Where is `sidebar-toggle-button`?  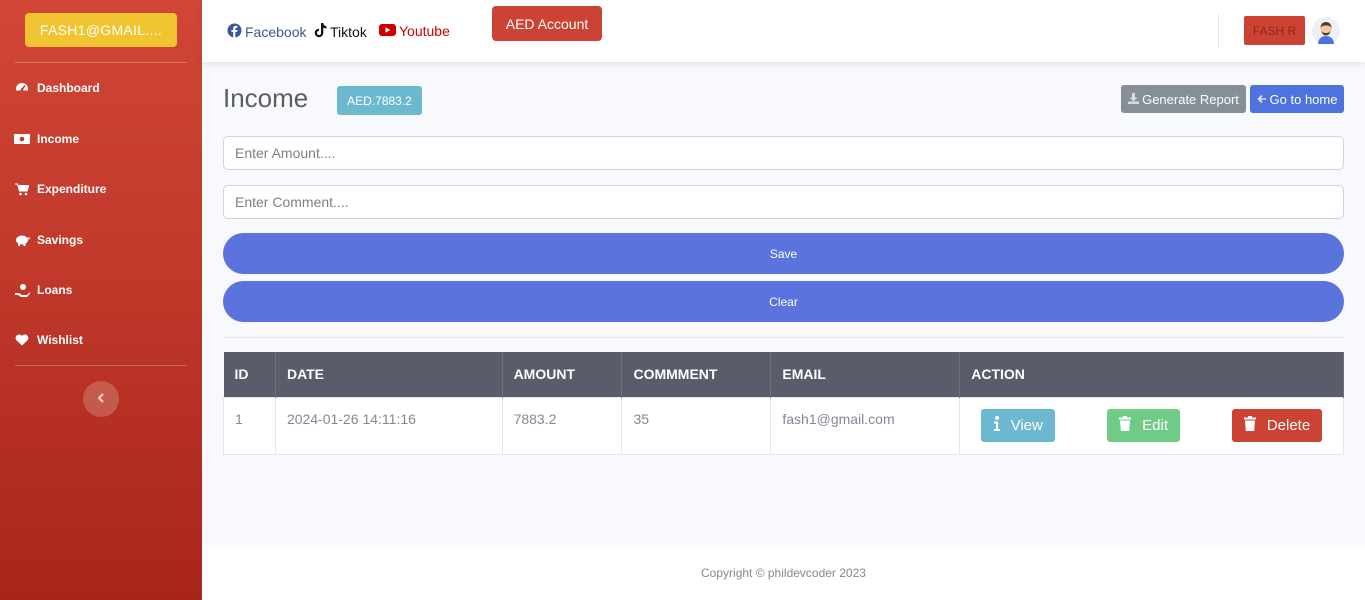
sidebar-toggle-button is located at coordinates (101, 399).